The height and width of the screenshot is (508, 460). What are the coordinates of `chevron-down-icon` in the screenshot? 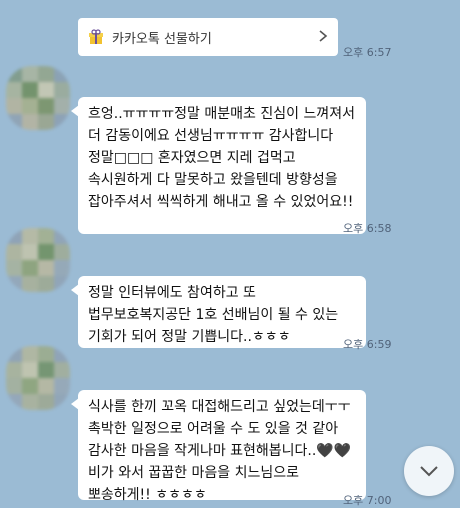 It's located at (429, 471).